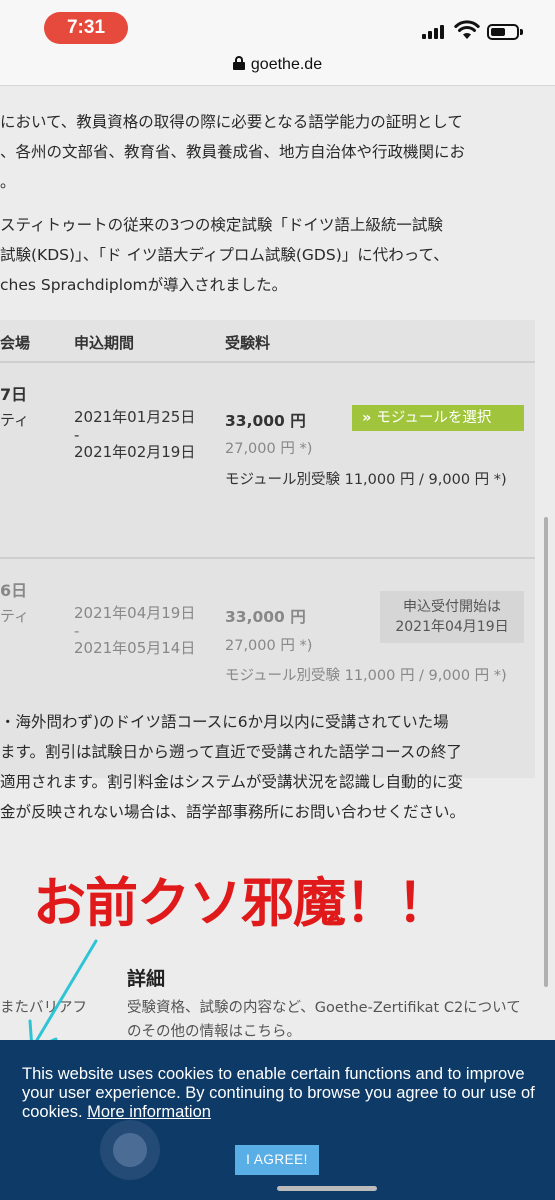  What do you see at coordinates (130, 1150) in the screenshot?
I see `assistive-touch-button` at bounding box center [130, 1150].